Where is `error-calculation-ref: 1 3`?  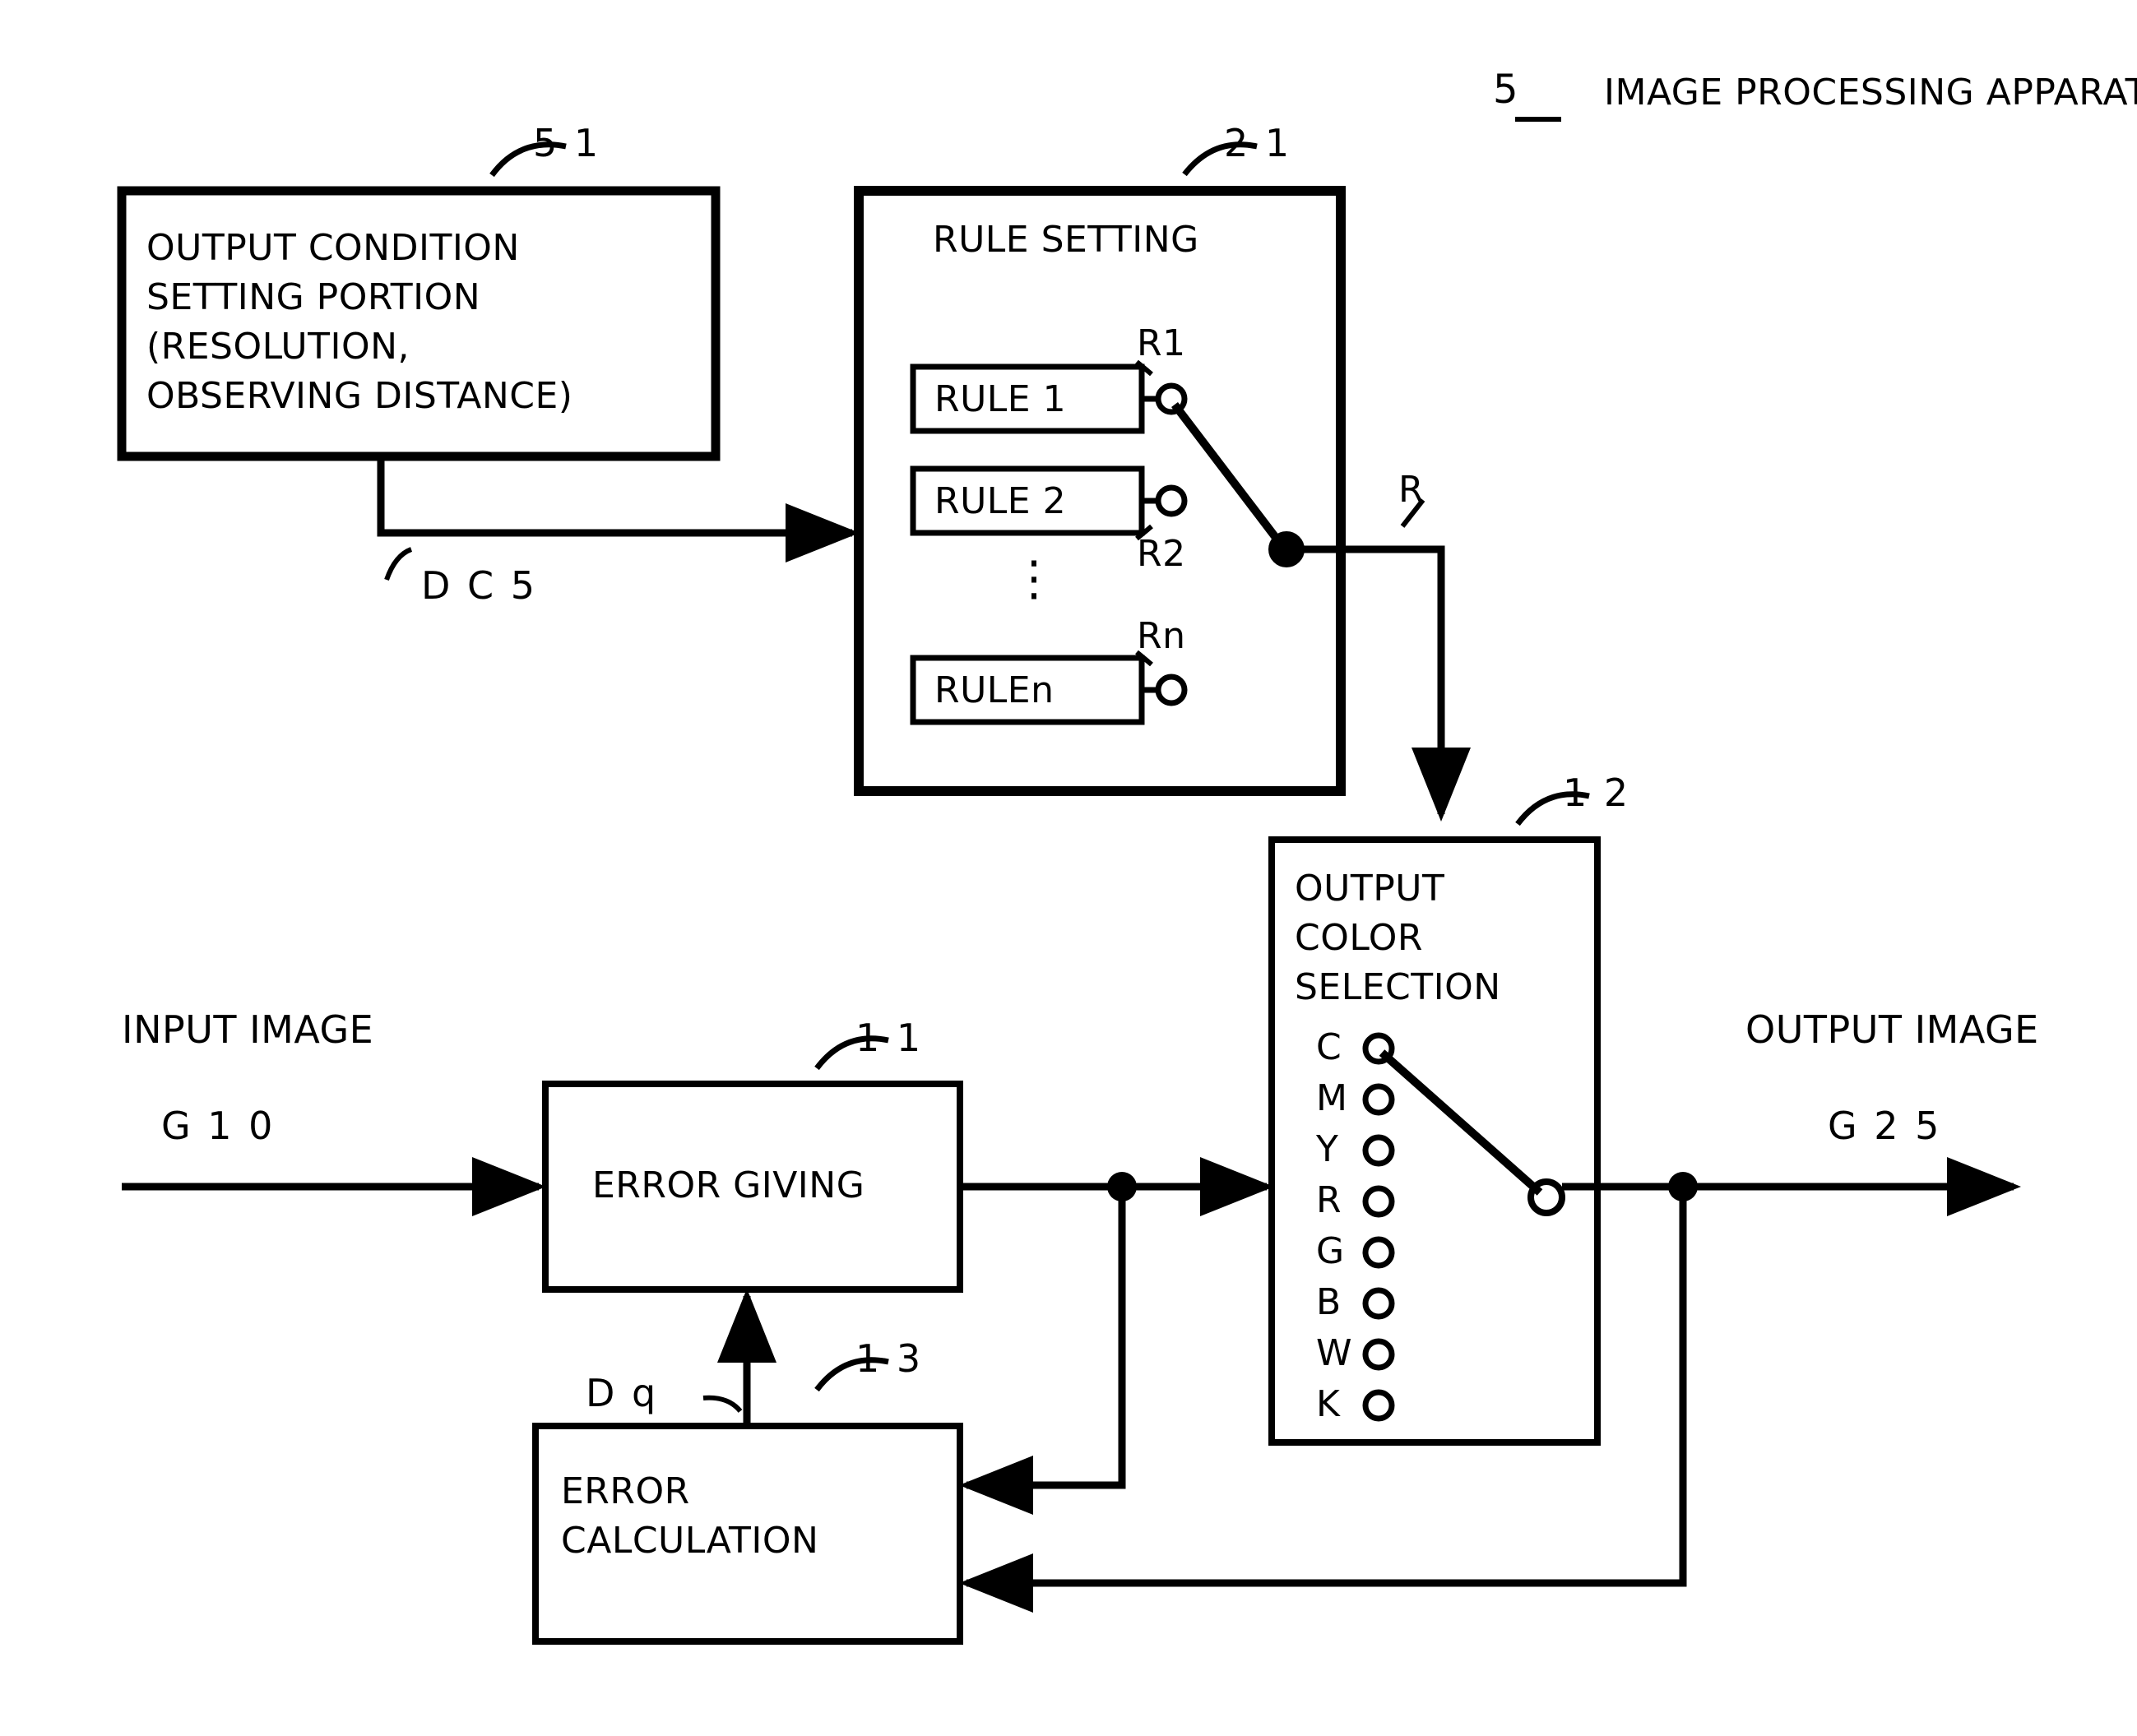 error-calculation-ref: 1 3 is located at coordinates (889, 1358).